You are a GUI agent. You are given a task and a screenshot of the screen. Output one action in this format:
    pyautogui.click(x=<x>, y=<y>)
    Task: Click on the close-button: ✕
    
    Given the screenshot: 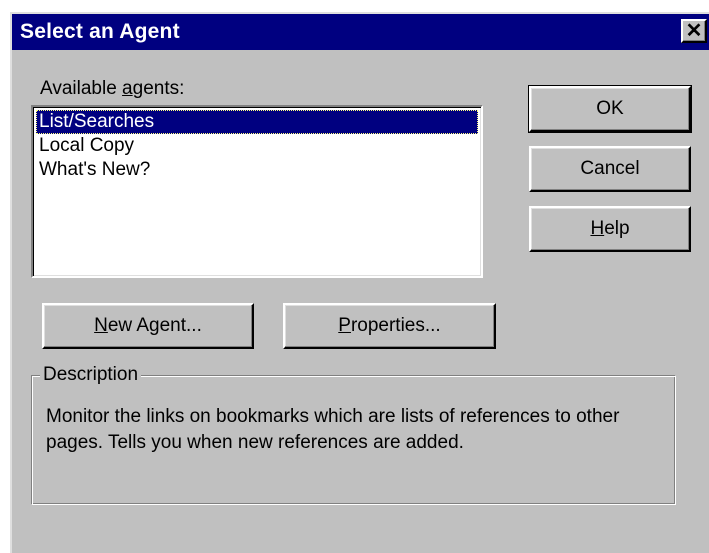 What is the action you would take?
    pyautogui.click(x=694, y=31)
    